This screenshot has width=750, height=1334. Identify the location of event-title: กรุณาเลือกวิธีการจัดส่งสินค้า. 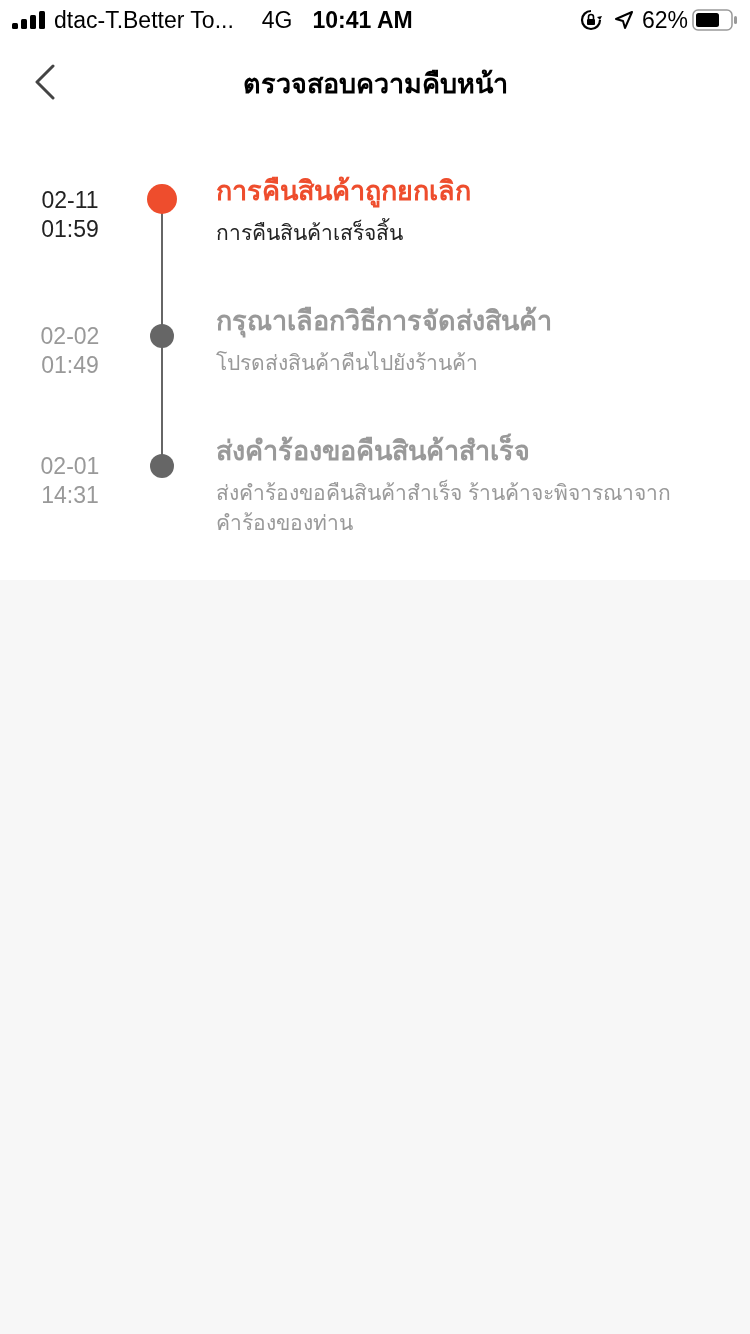
(384, 322).